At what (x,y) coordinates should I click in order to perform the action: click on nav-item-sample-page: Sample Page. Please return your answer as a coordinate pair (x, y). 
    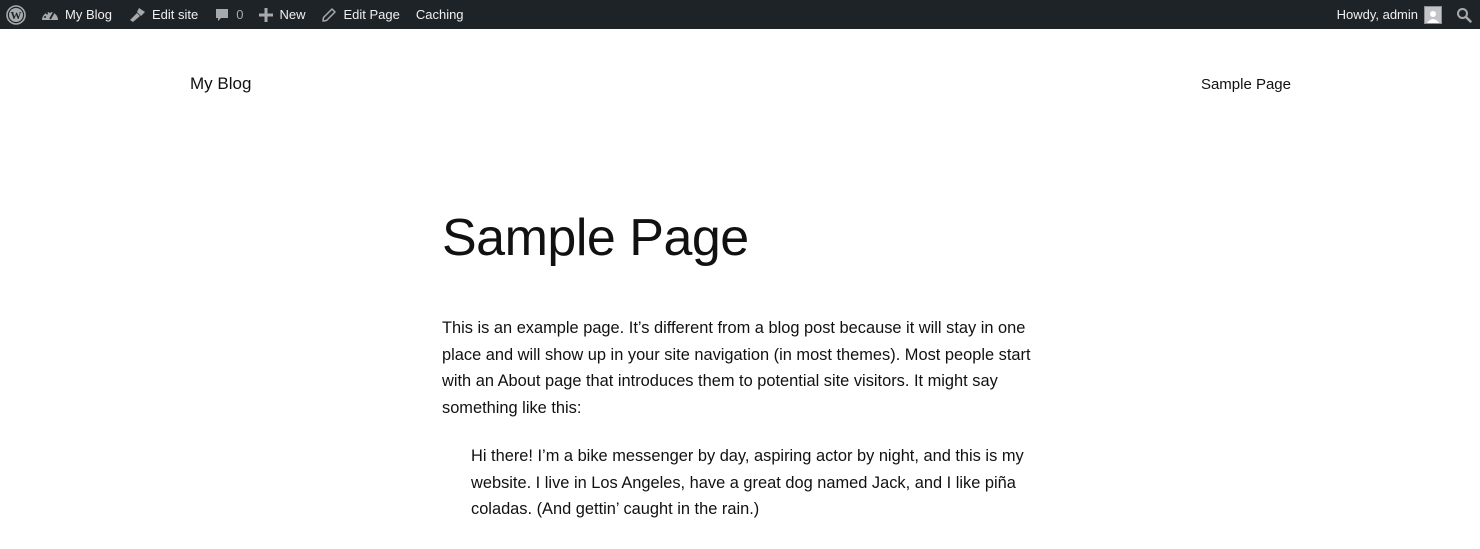
    Looking at the image, I should click on (1246, 84).